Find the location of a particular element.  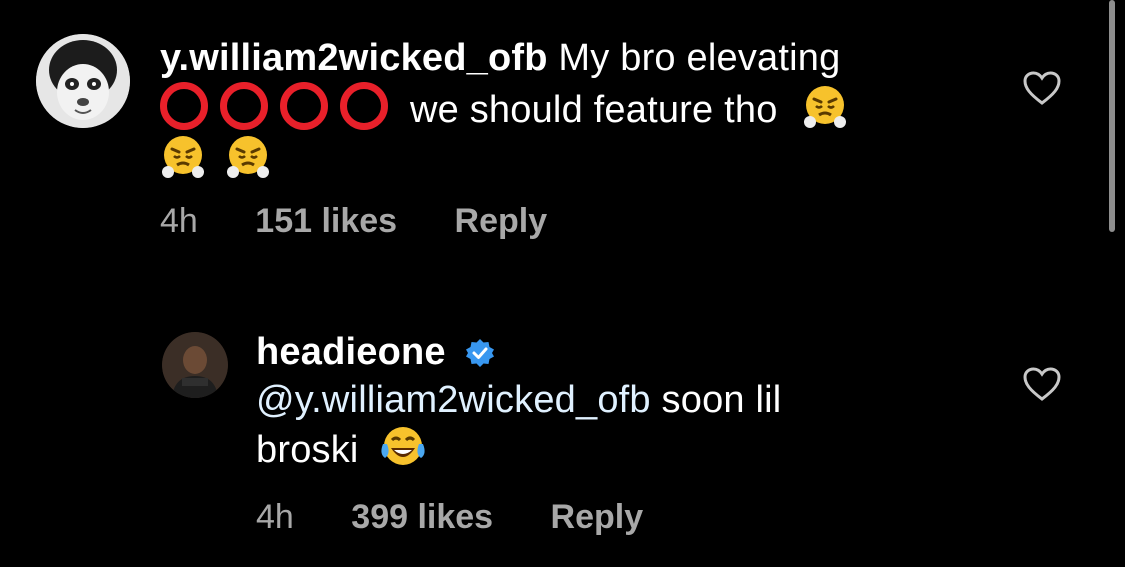

scrollbar is located at coordinates (1112, 116).